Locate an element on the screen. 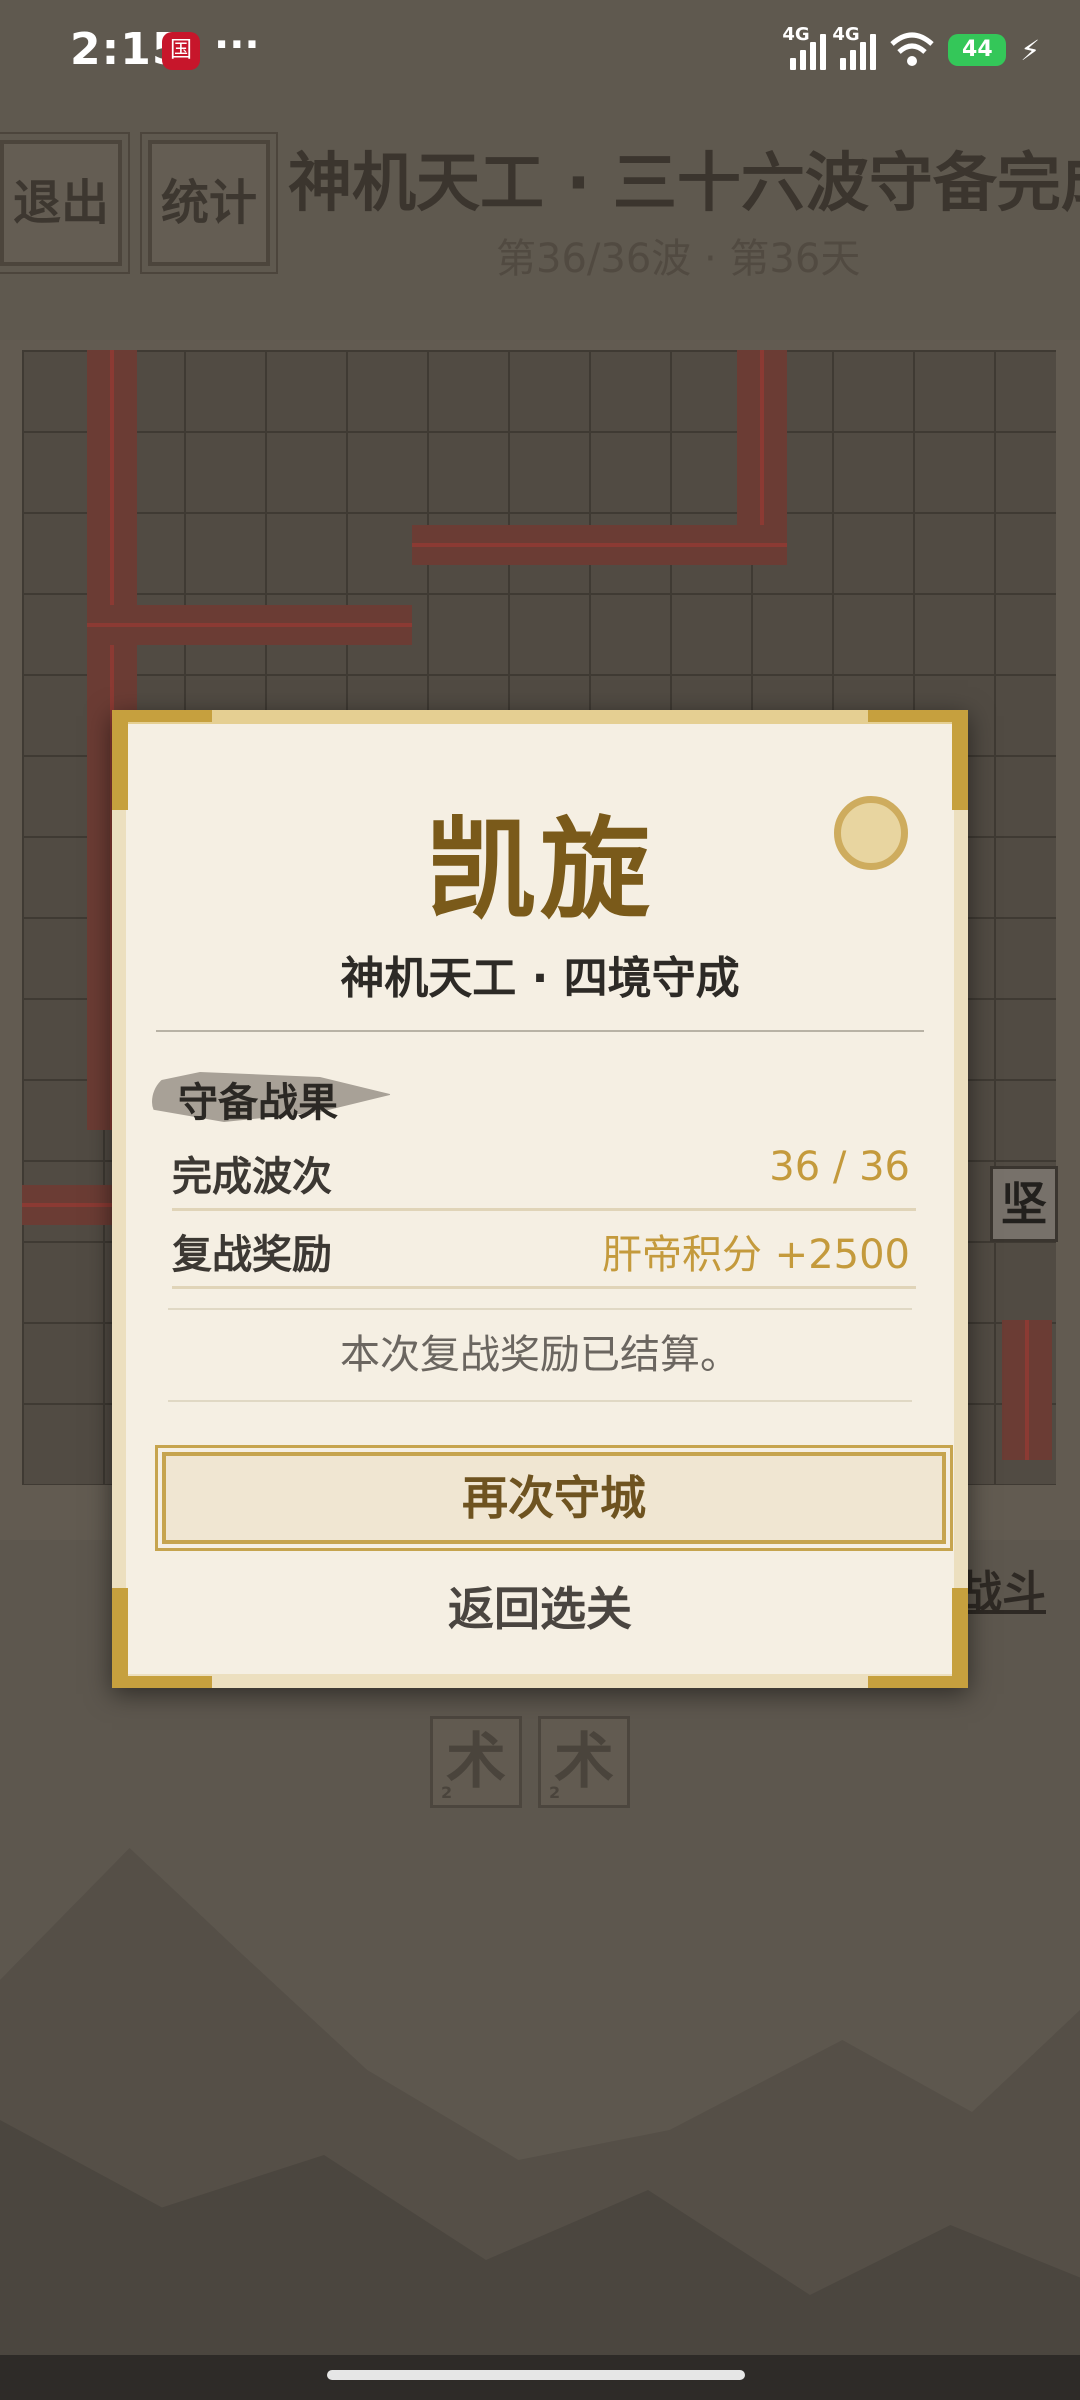 This screenshot has height=2400, width=1080. section-label: 守备战果 is located at coordinates (258, 1103).